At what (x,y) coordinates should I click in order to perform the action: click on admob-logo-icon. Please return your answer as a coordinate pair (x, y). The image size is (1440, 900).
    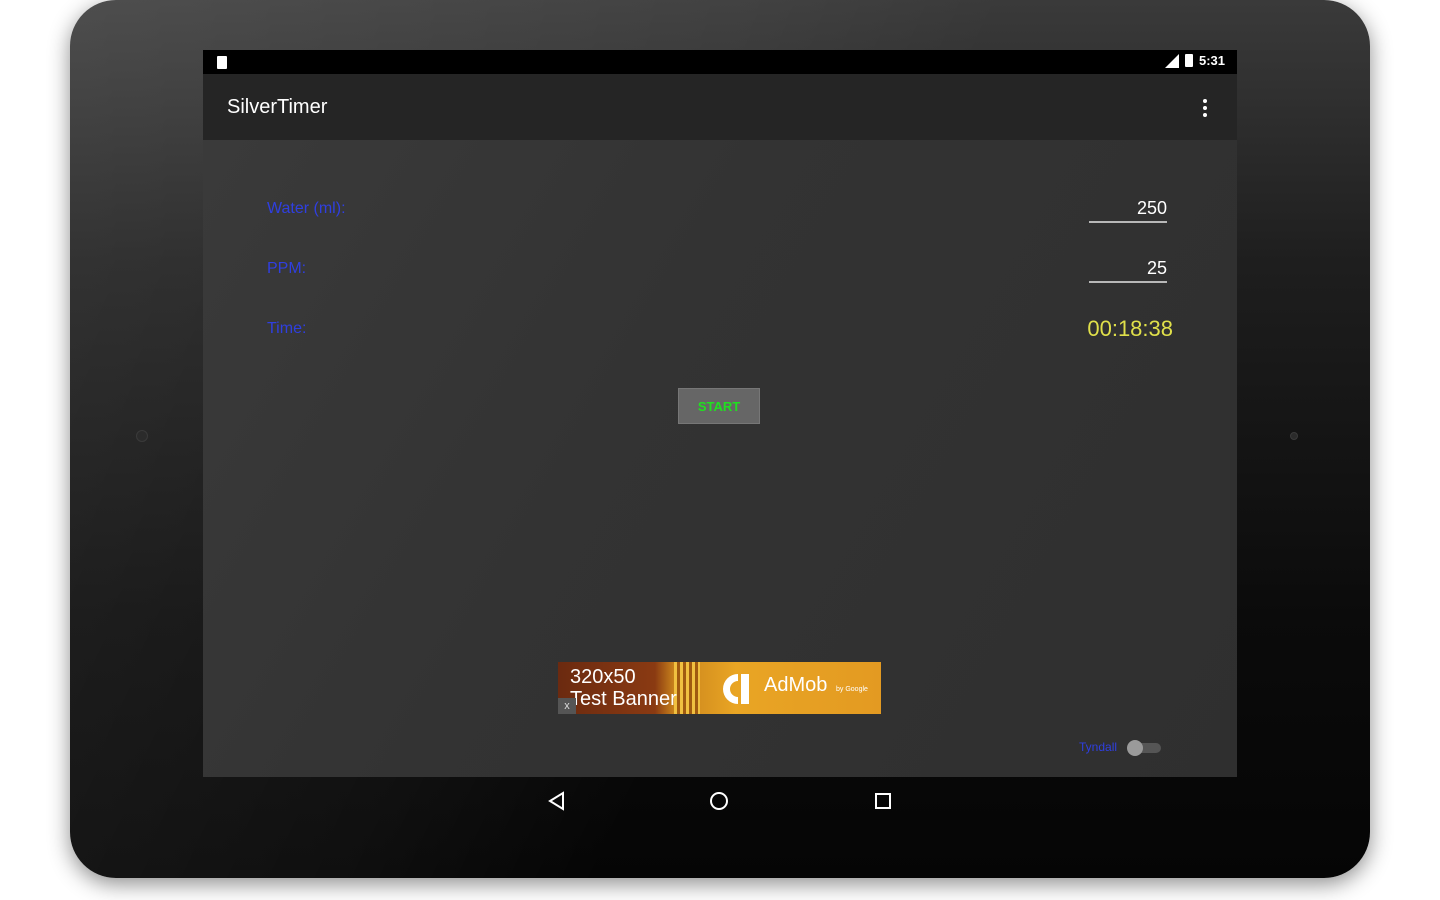
    Looking at the image, I should click on (736, 689).